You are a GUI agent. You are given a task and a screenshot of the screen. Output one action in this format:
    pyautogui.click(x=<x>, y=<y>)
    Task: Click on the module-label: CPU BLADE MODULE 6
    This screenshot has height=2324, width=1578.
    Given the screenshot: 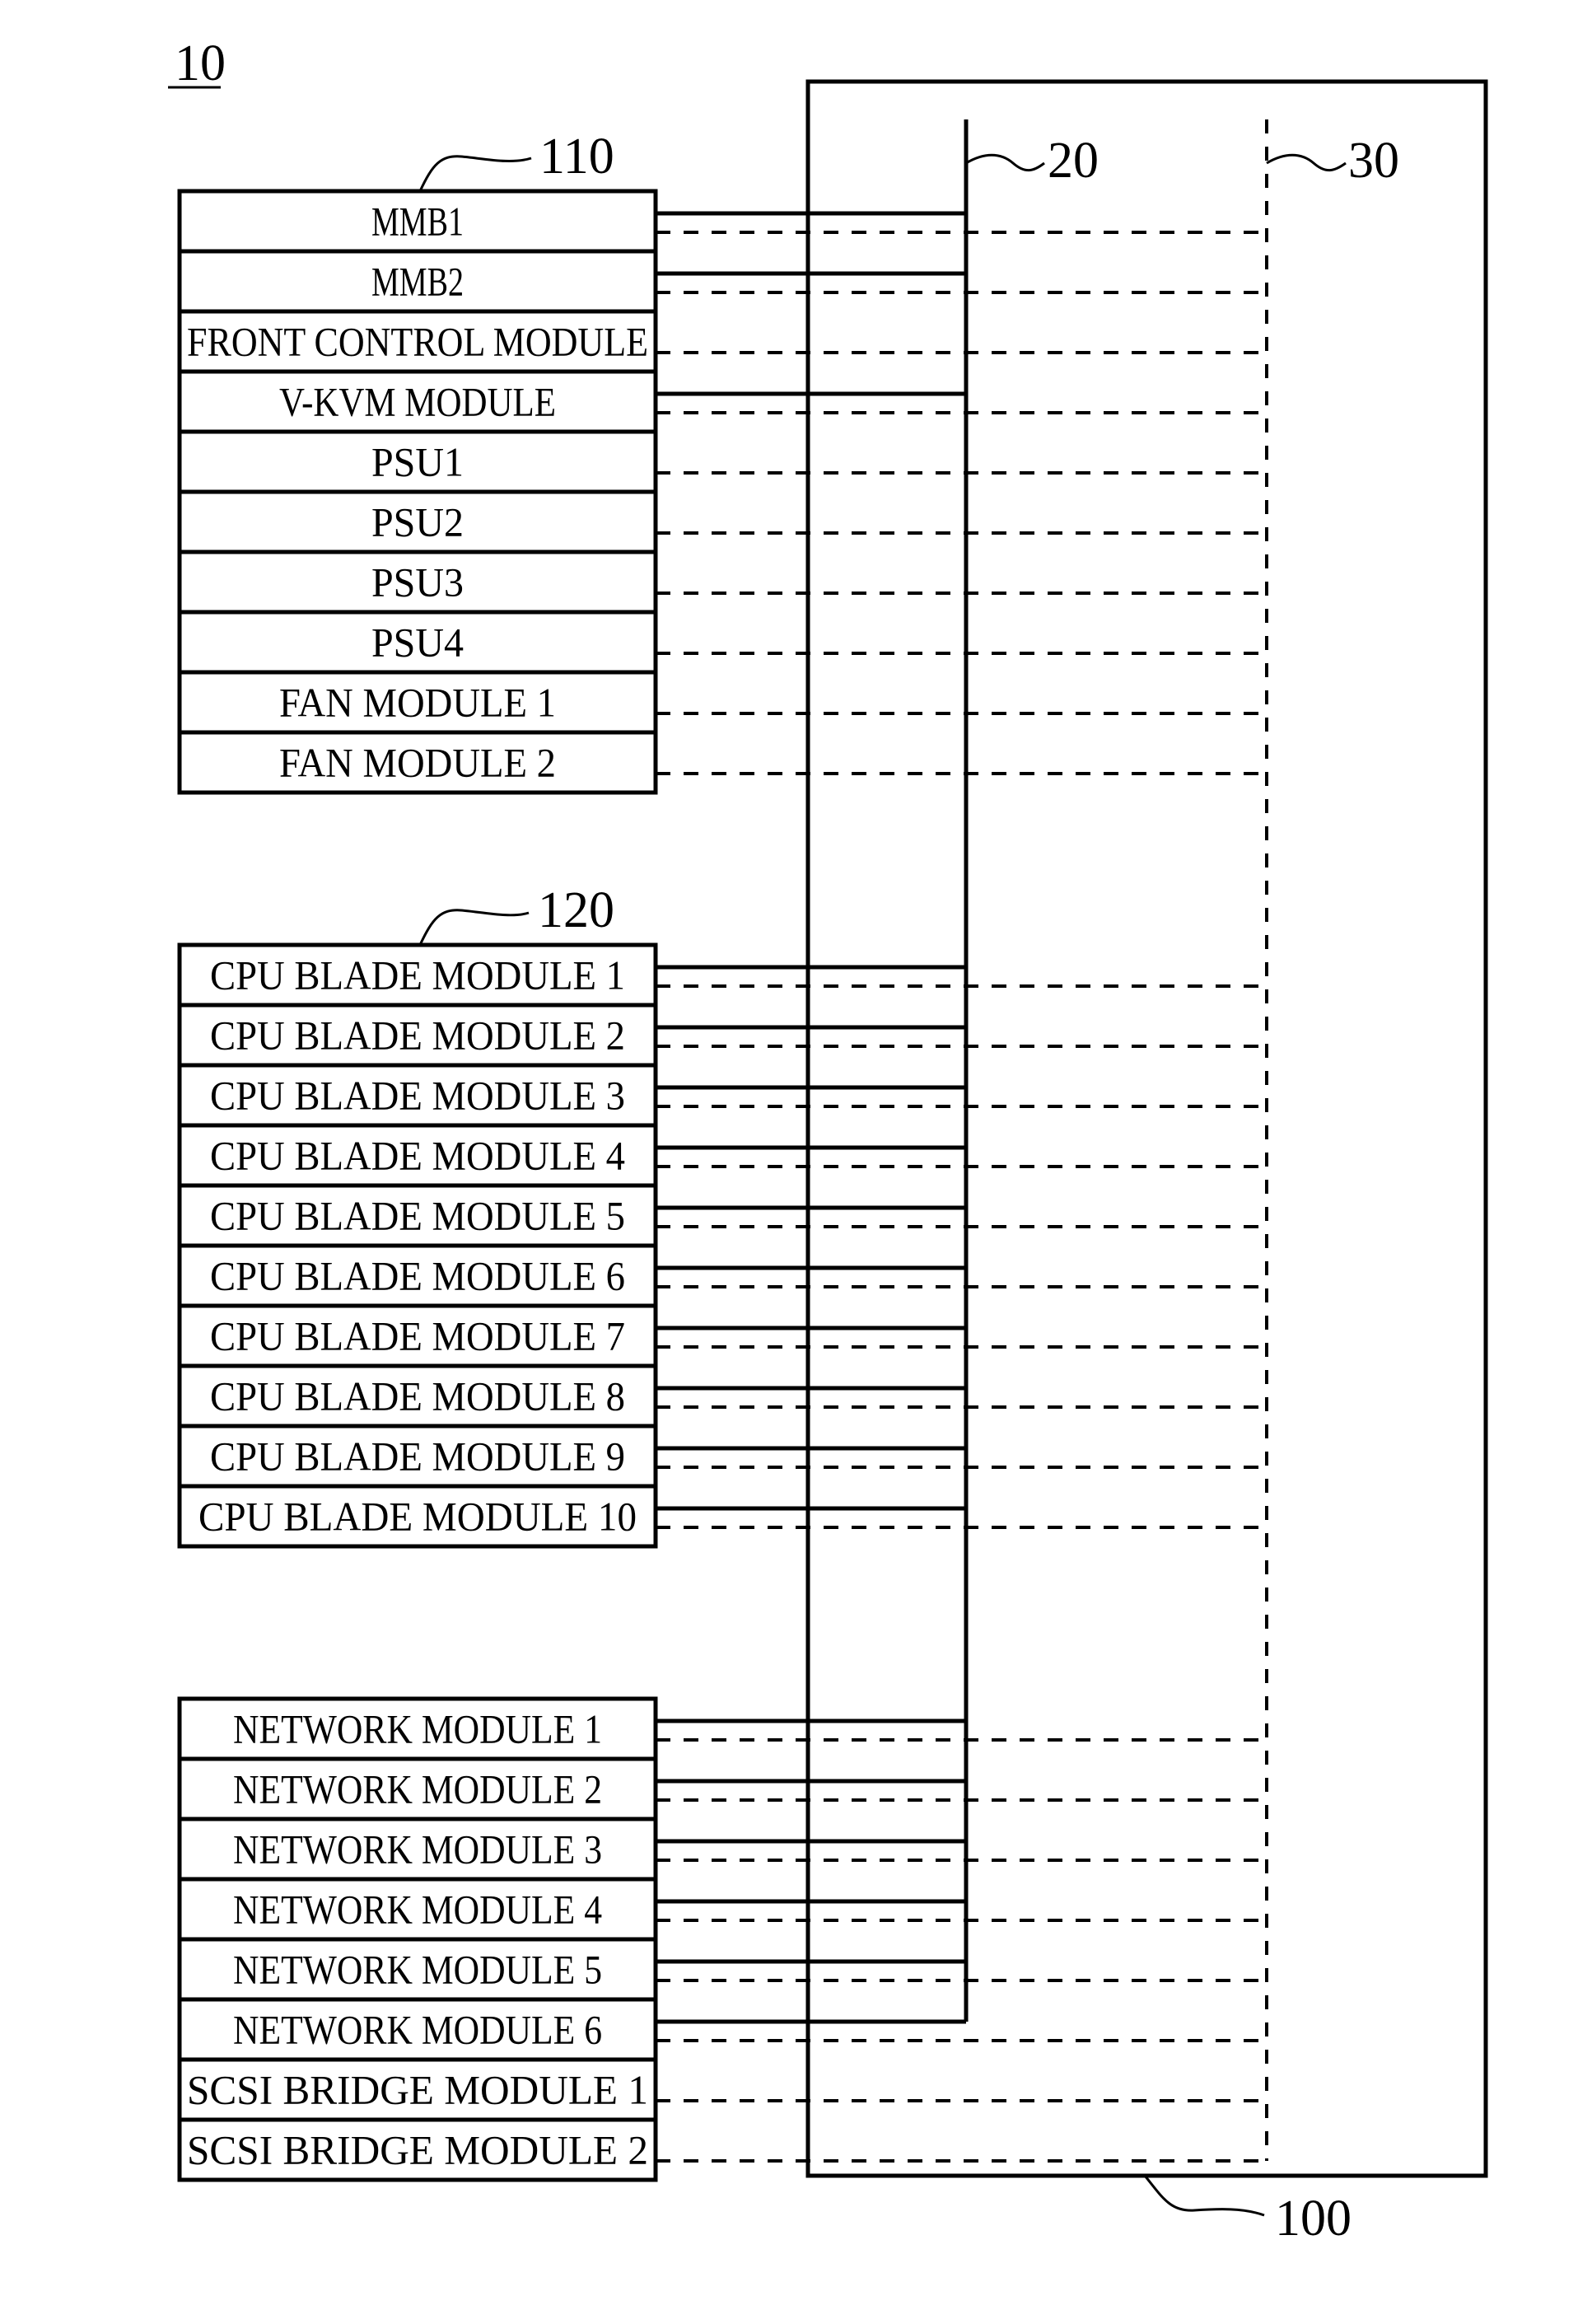 What is the action you would take?
    pyautogui.click(x=417, y=1276)
    